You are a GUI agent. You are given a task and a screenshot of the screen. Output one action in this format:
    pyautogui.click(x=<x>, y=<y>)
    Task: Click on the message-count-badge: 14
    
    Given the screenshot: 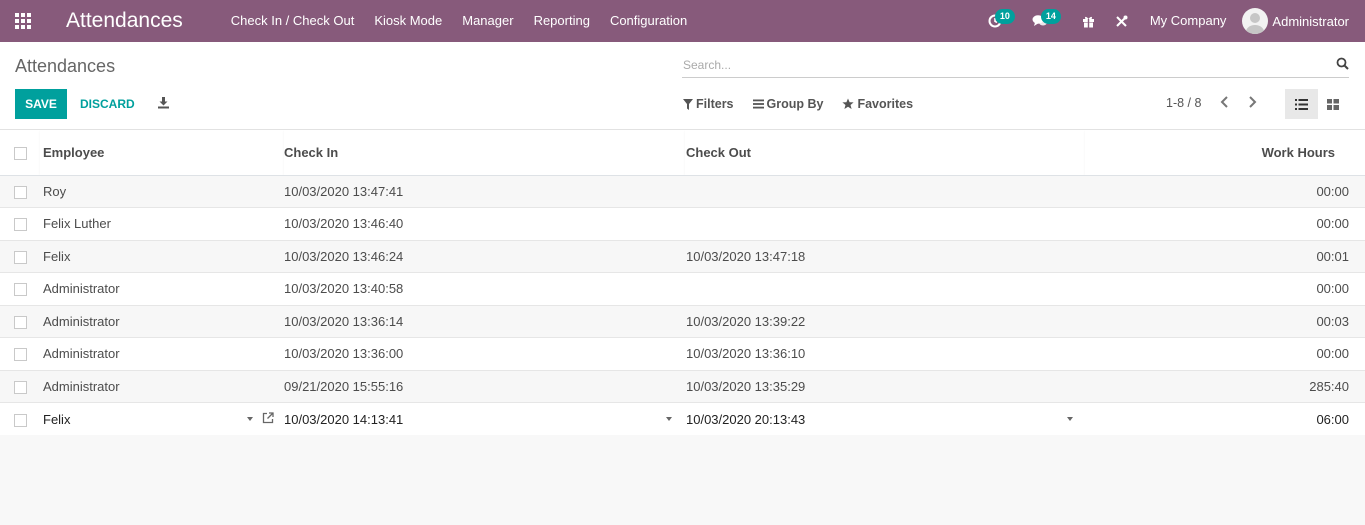 What is the action you would take?
    pyautogui.click(x=1050, y=16)
    